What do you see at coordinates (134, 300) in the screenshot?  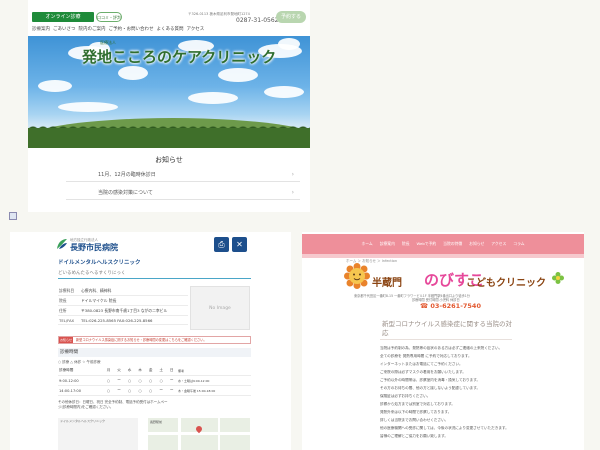 I see `info-value: ドイルマイケル 院長` at bounding box center [134, 300].